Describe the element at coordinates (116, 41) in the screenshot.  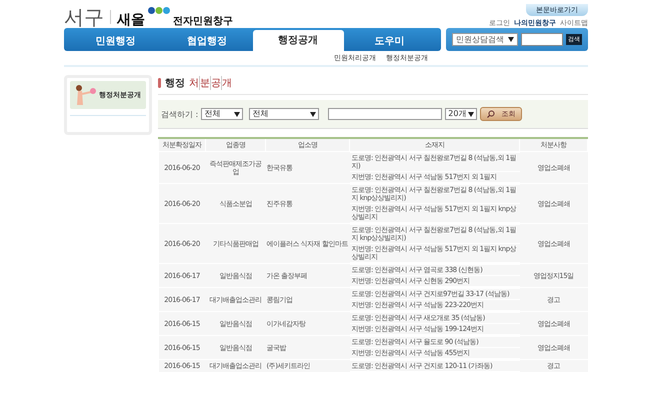
I see `nav-tab: 민원행정` at that location.